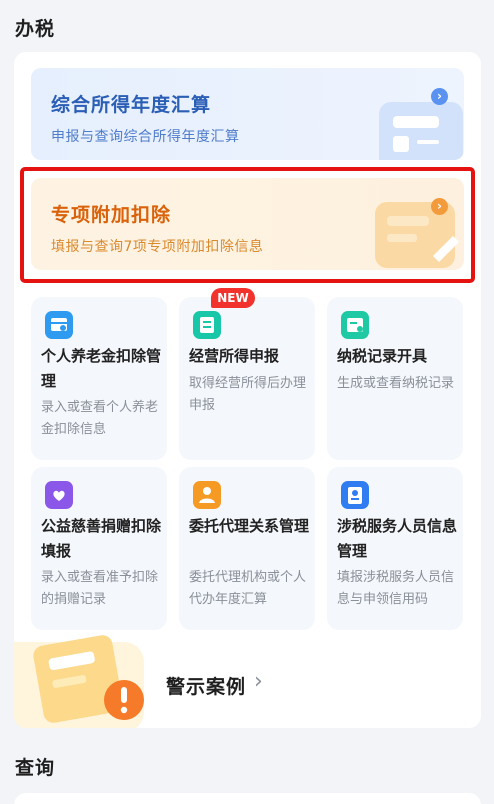 The width and height of the screenshot is (494, 804). What do you see at coordinates (396, 588) in the screenshot?
I see `card-desc: 填报涉税服务人员信息与申领信用码` at bounding box center [396, 588].